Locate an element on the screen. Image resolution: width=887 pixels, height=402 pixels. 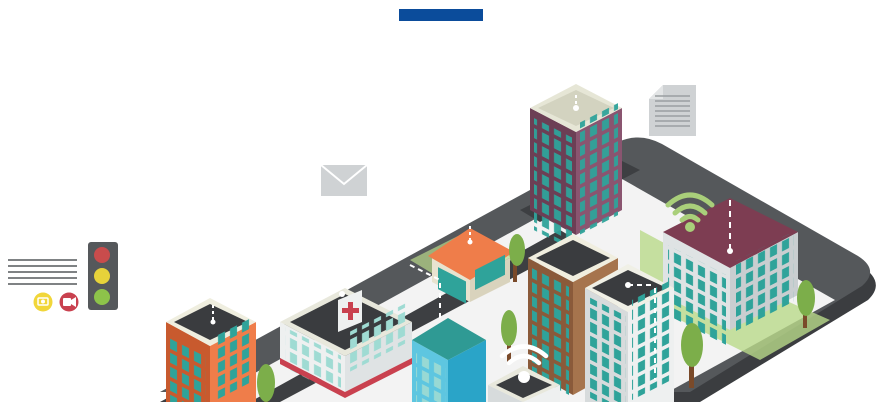
orange-apartment is located at coordinates (211, 350).